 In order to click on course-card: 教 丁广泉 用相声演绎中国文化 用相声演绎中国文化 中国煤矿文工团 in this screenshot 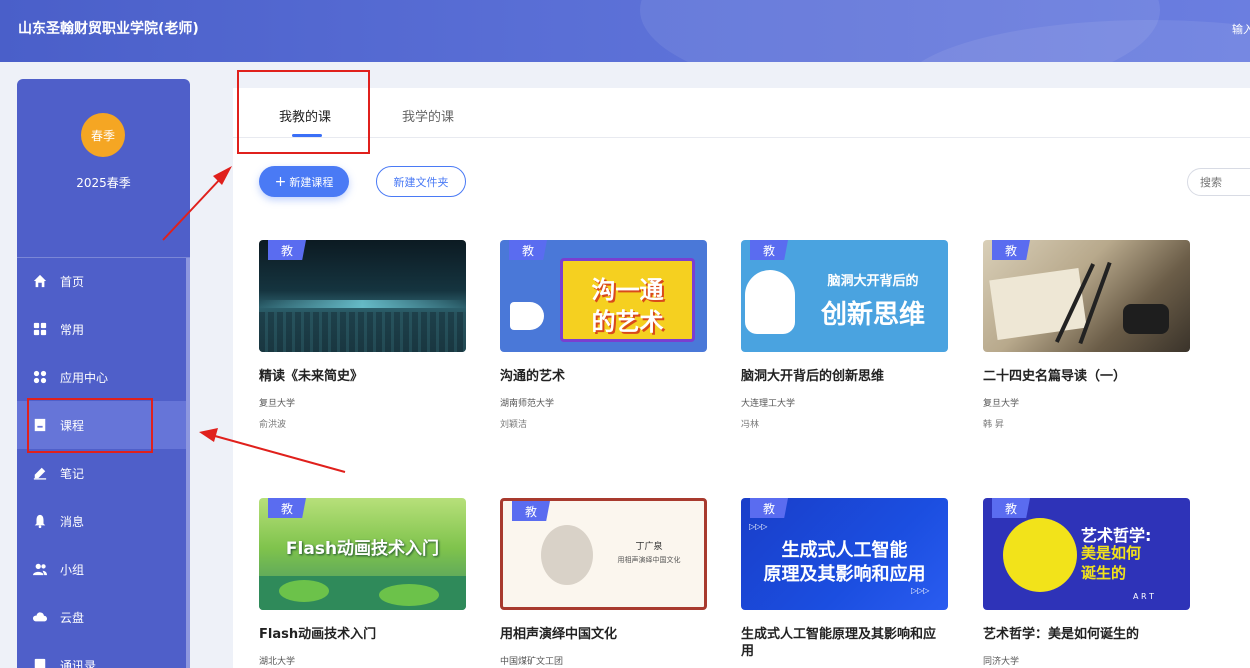, I will do `click(603, 582)`.